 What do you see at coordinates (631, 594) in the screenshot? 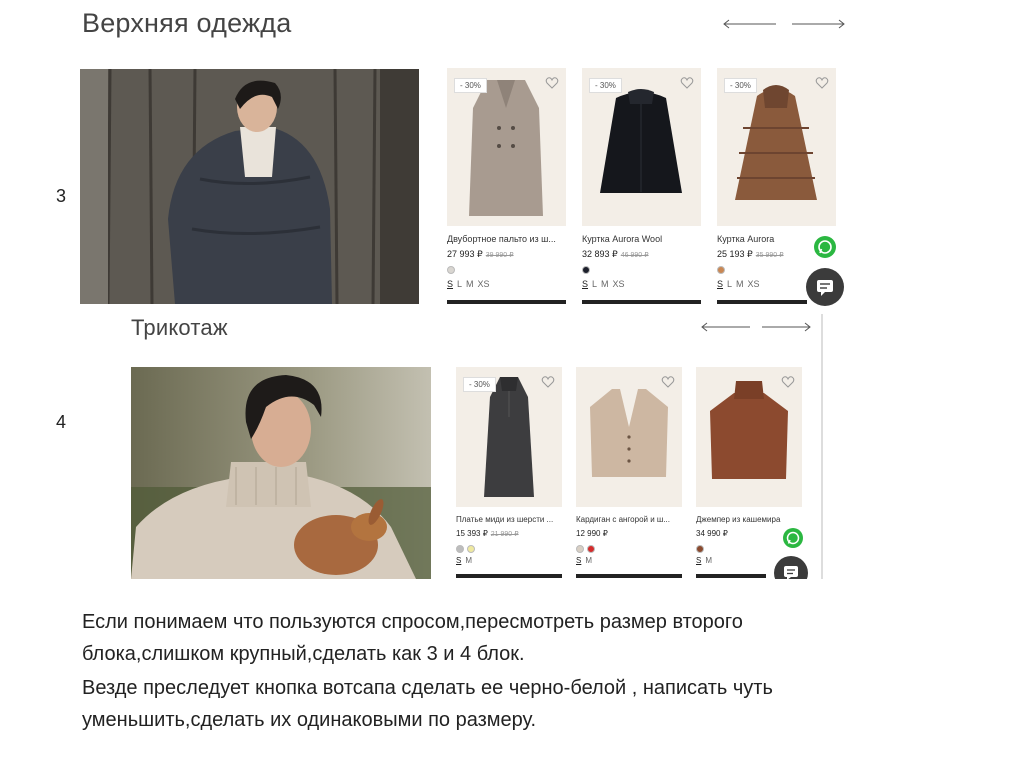
I see `mask` at bounding box center [631, 594].